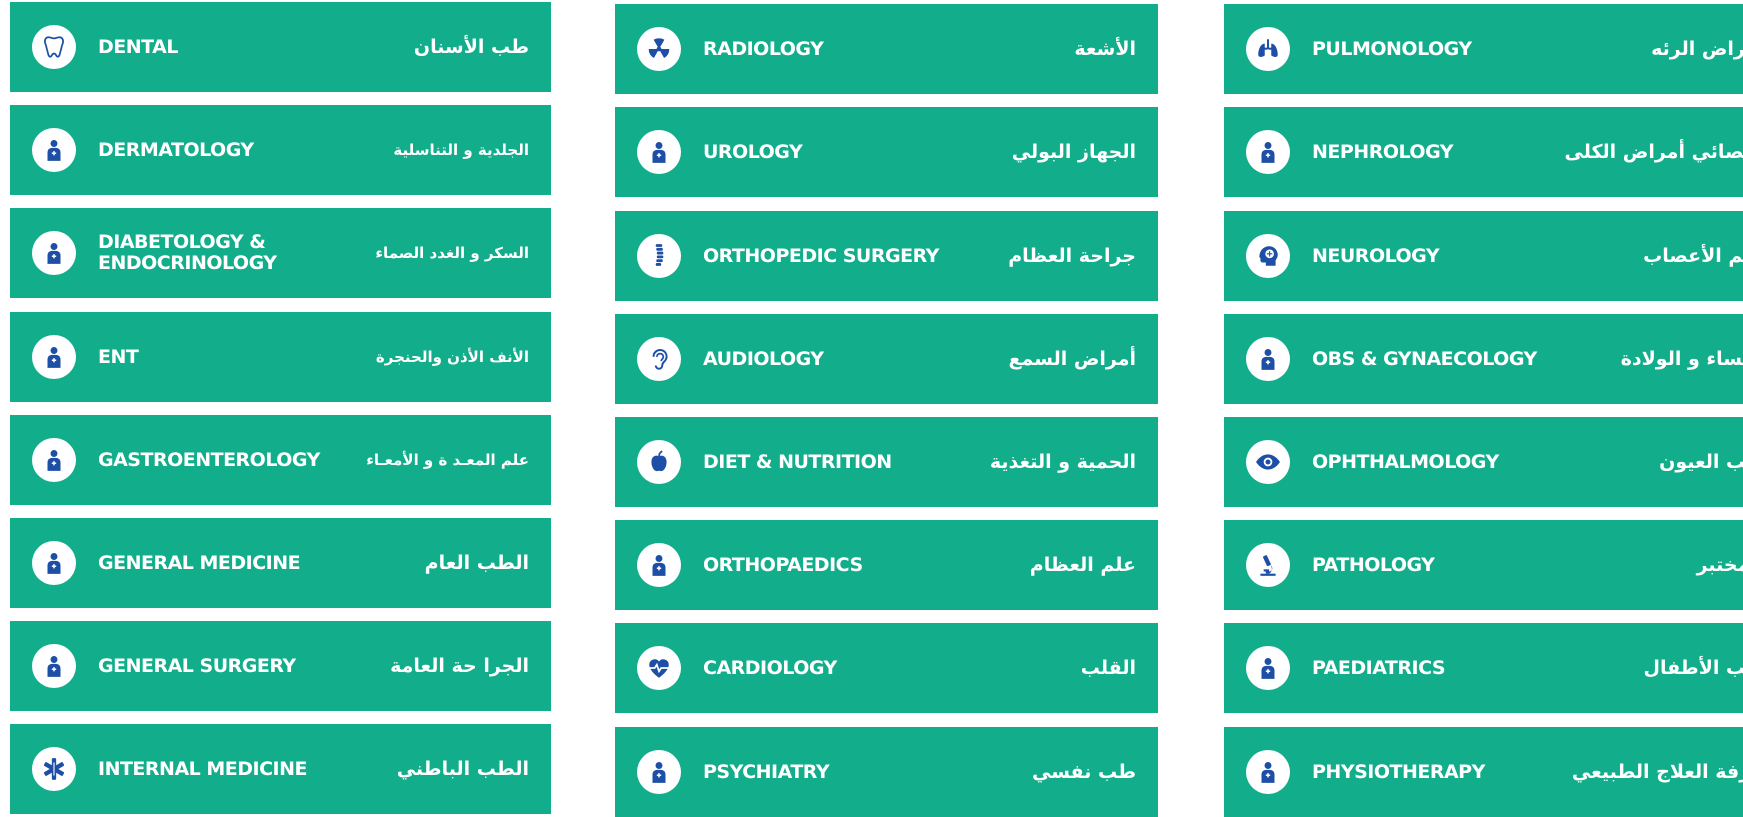  I want to click on department-name-ar: أمراض الرئه, so click(1697, 49).